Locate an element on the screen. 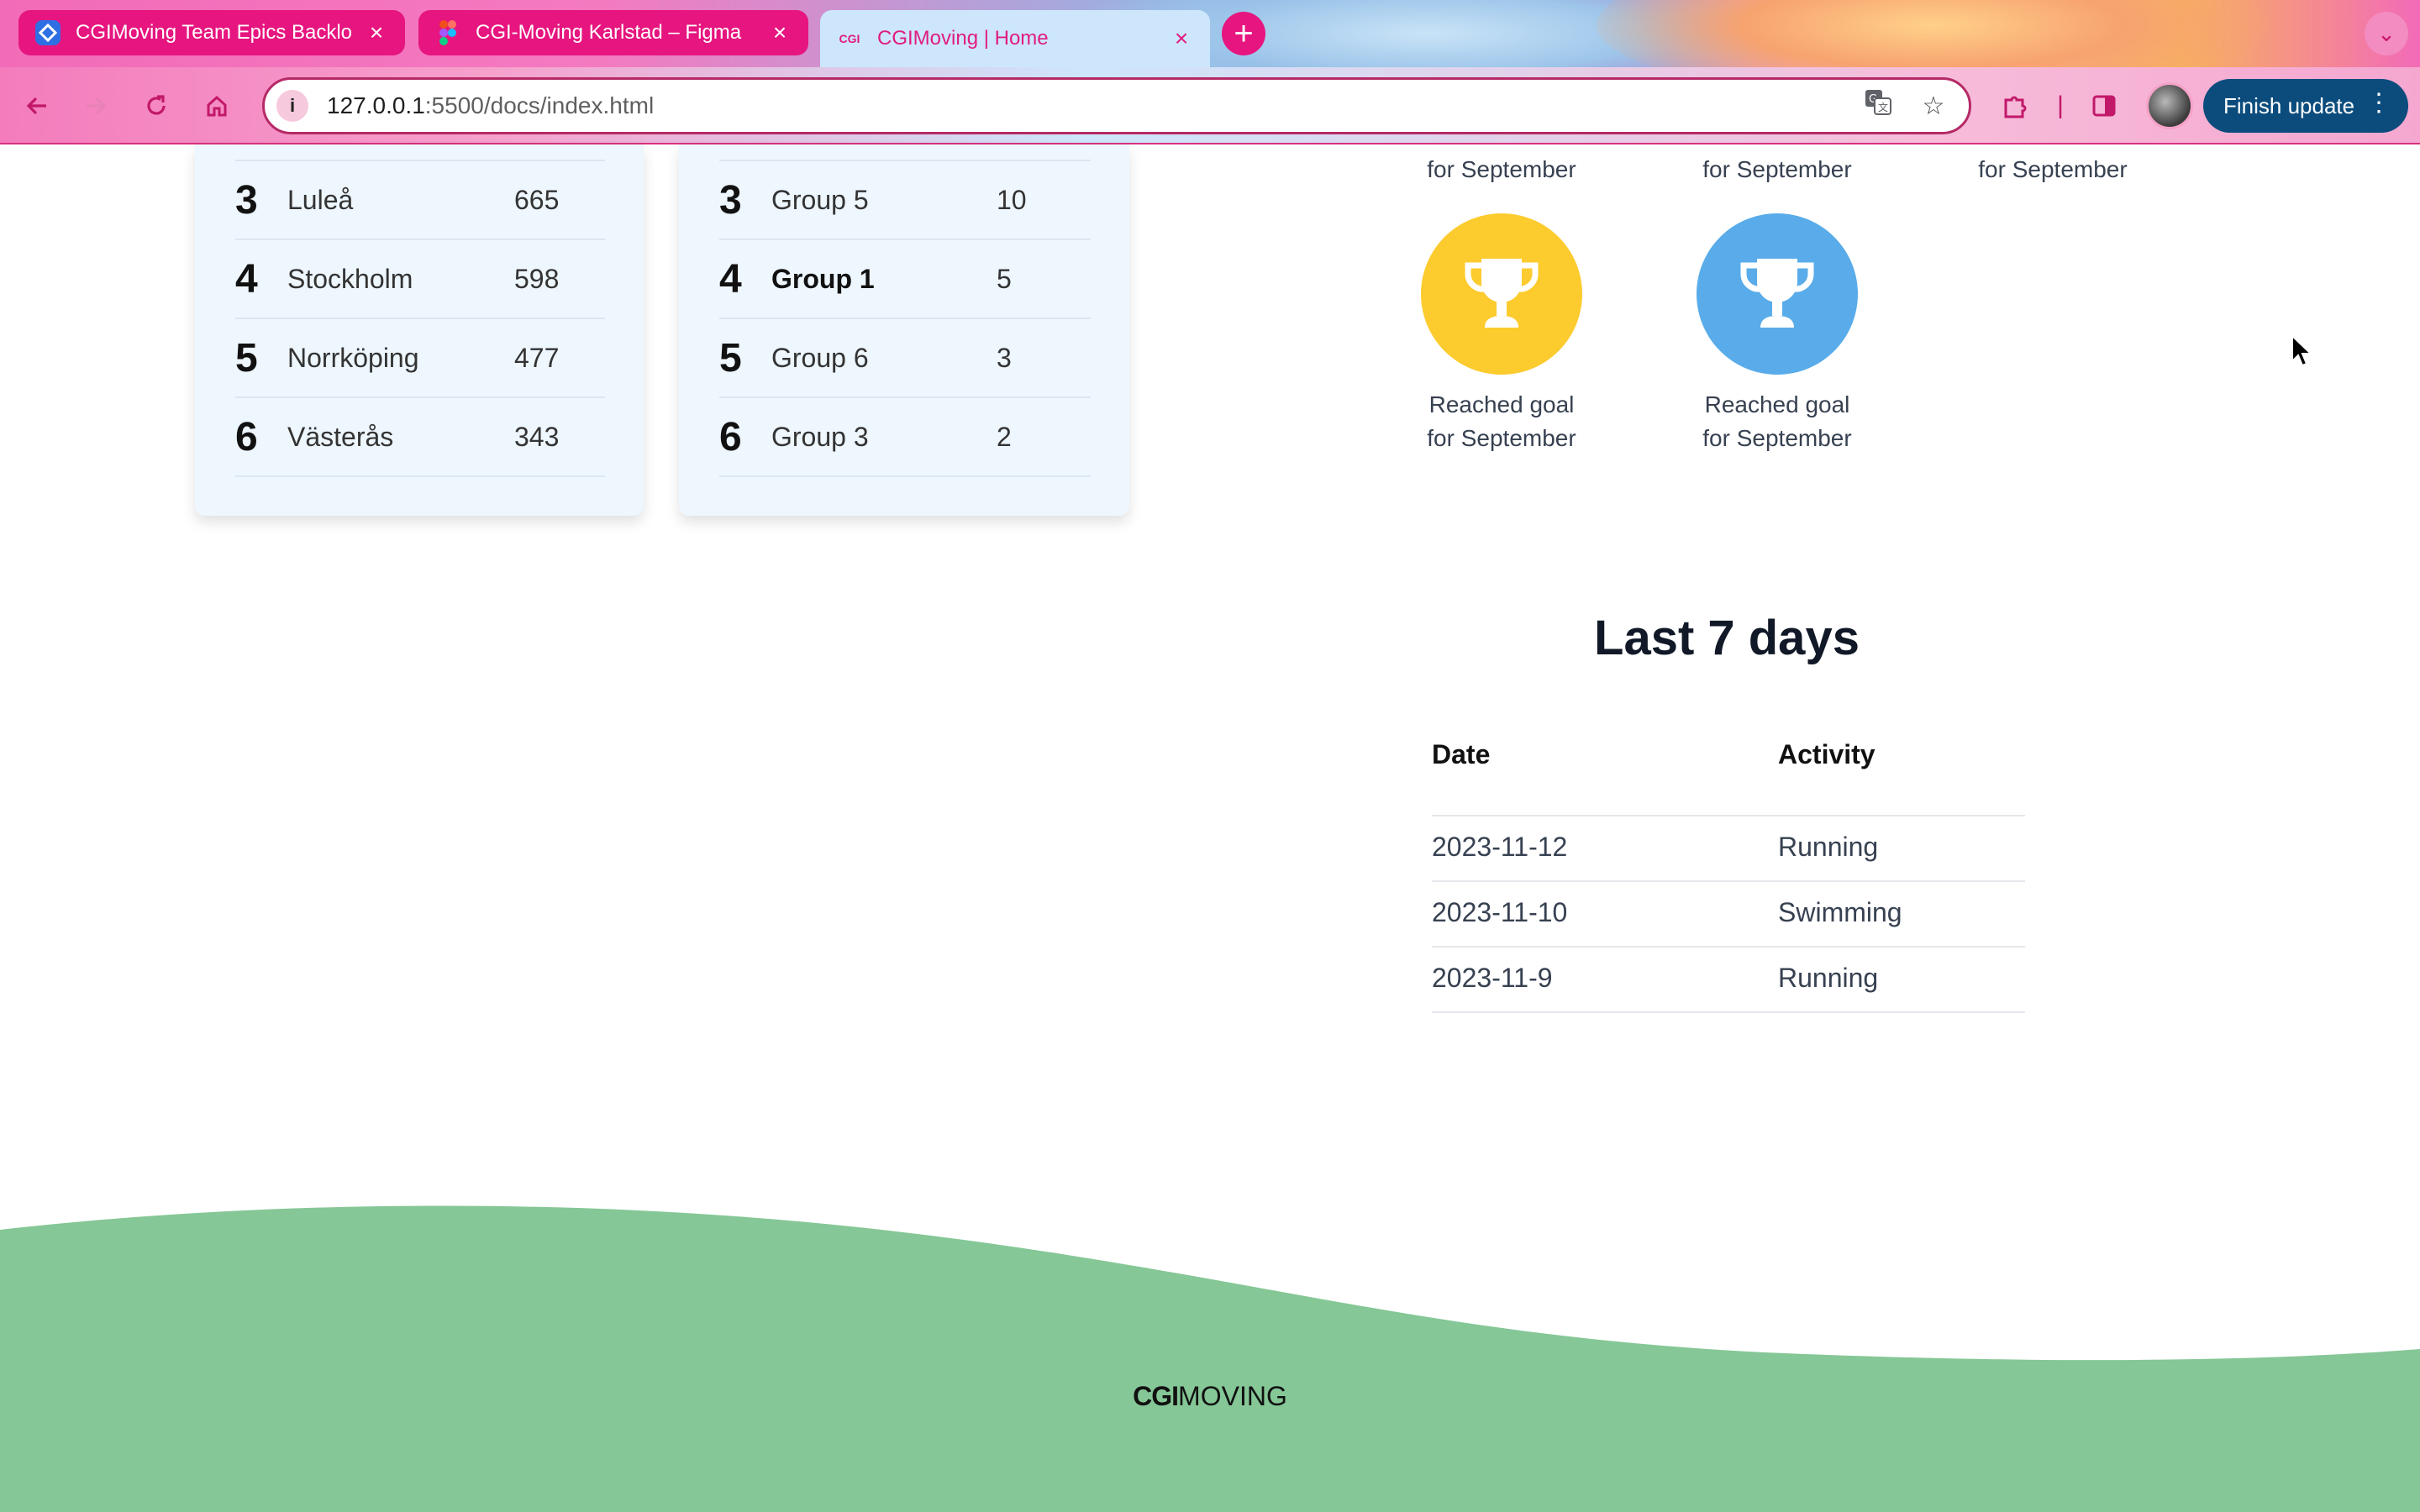 The width and height of the screenshot is (2420, 1512). figma-icon is located at coordinates (448, 32).